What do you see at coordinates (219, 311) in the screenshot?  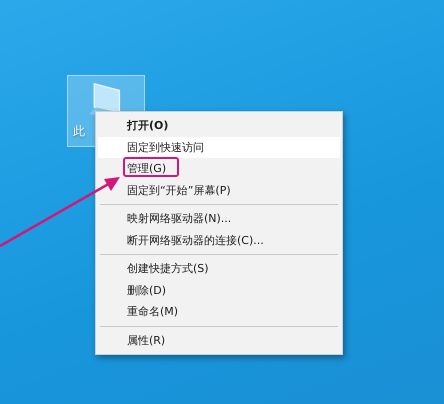 I see `menu-item: 重命名(M)` at bounding box center [219, 311].